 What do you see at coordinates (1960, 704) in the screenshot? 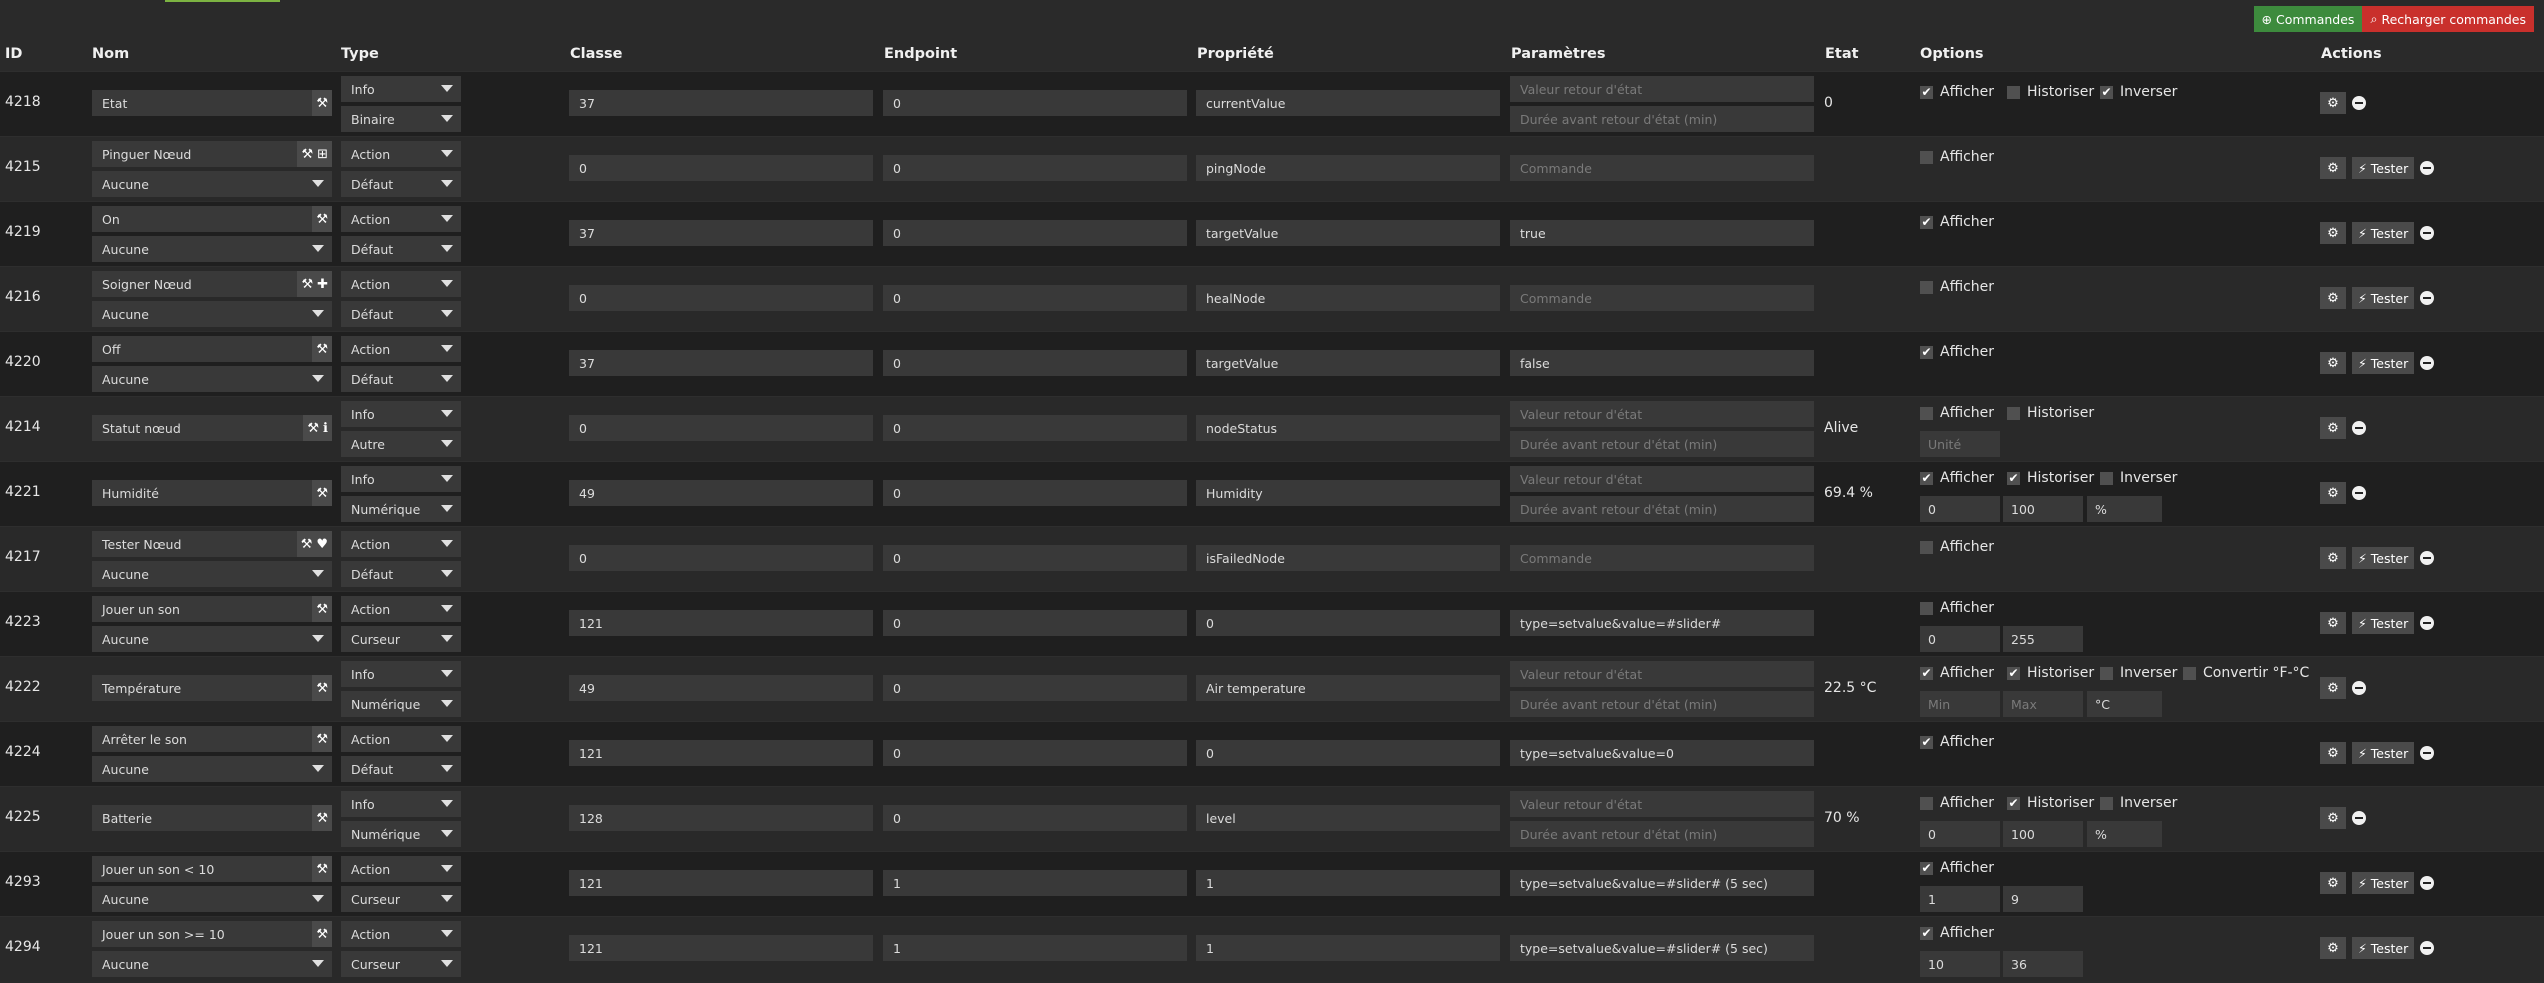
I see `min-value-input: Min` at bounding box center [1960, 704].